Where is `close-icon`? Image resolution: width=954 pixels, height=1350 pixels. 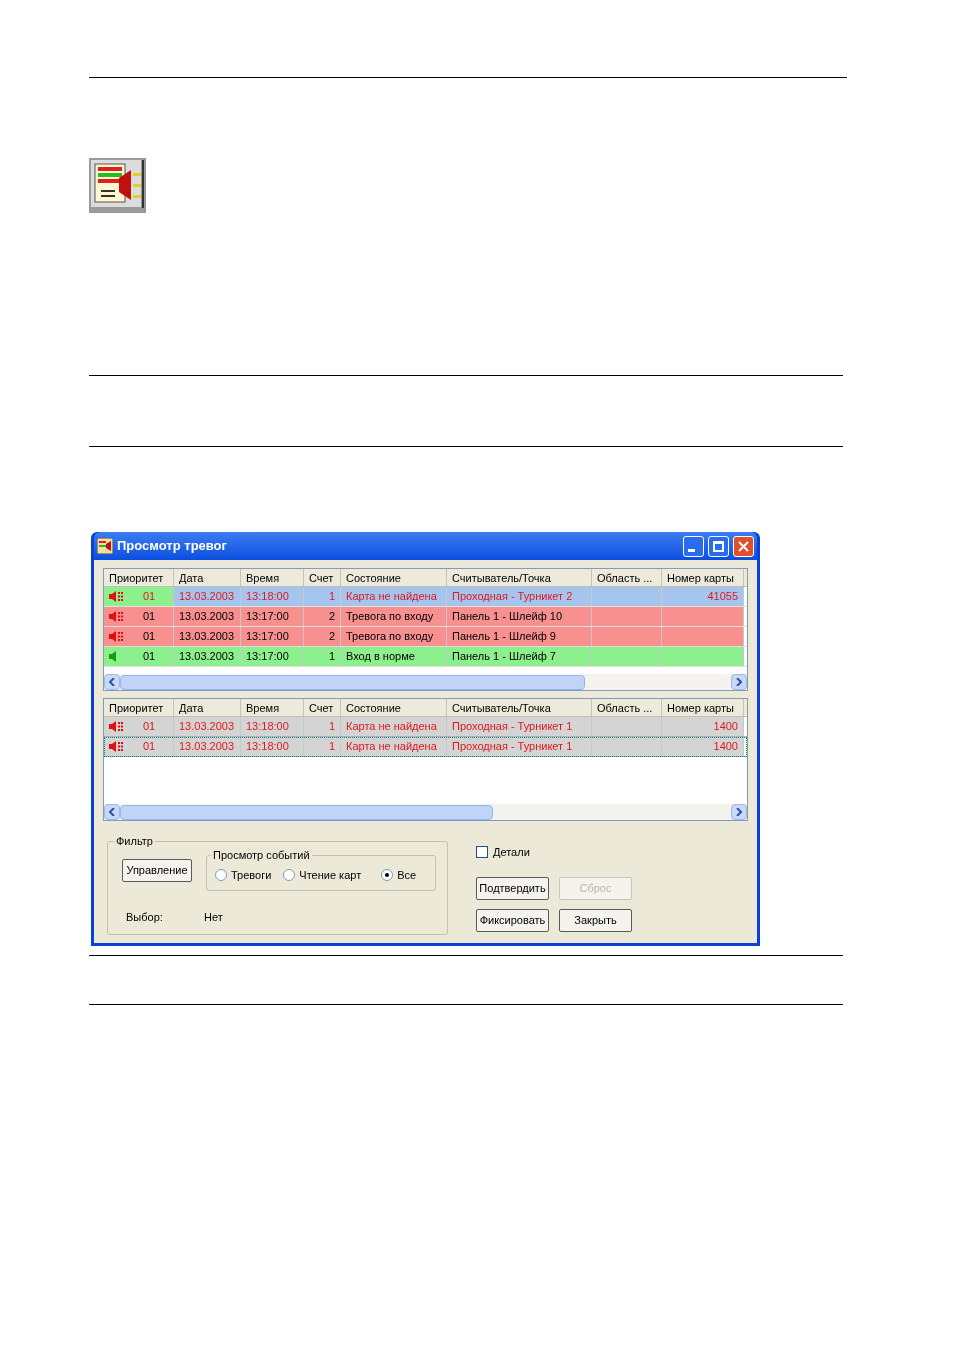 close-icon is located at coordinates (743, 546).